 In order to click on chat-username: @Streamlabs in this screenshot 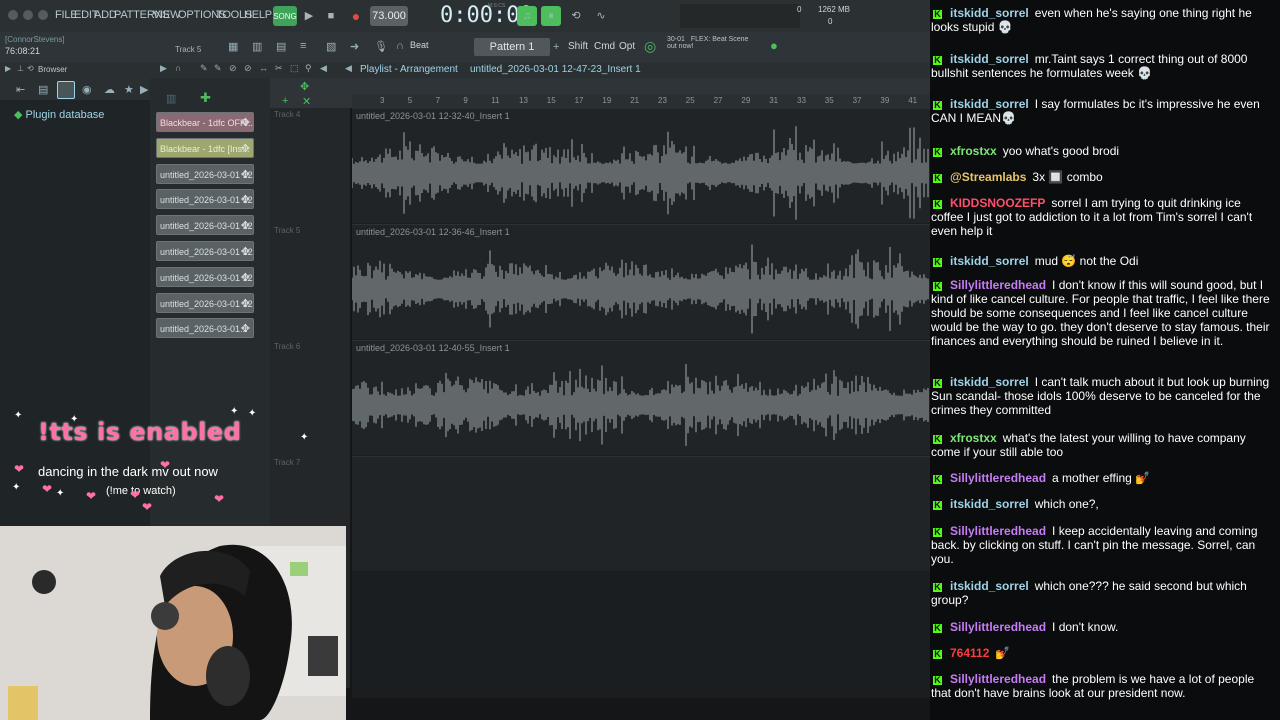, I will do `click(988, 177)`.